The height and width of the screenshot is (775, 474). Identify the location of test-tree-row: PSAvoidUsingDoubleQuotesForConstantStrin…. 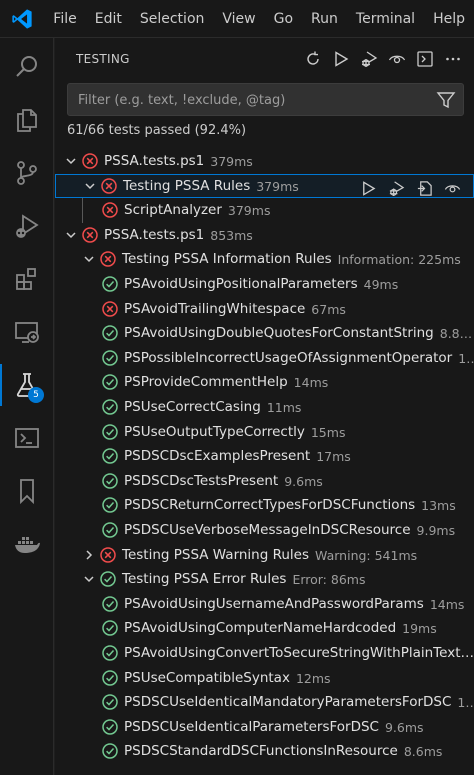
(264, 333).